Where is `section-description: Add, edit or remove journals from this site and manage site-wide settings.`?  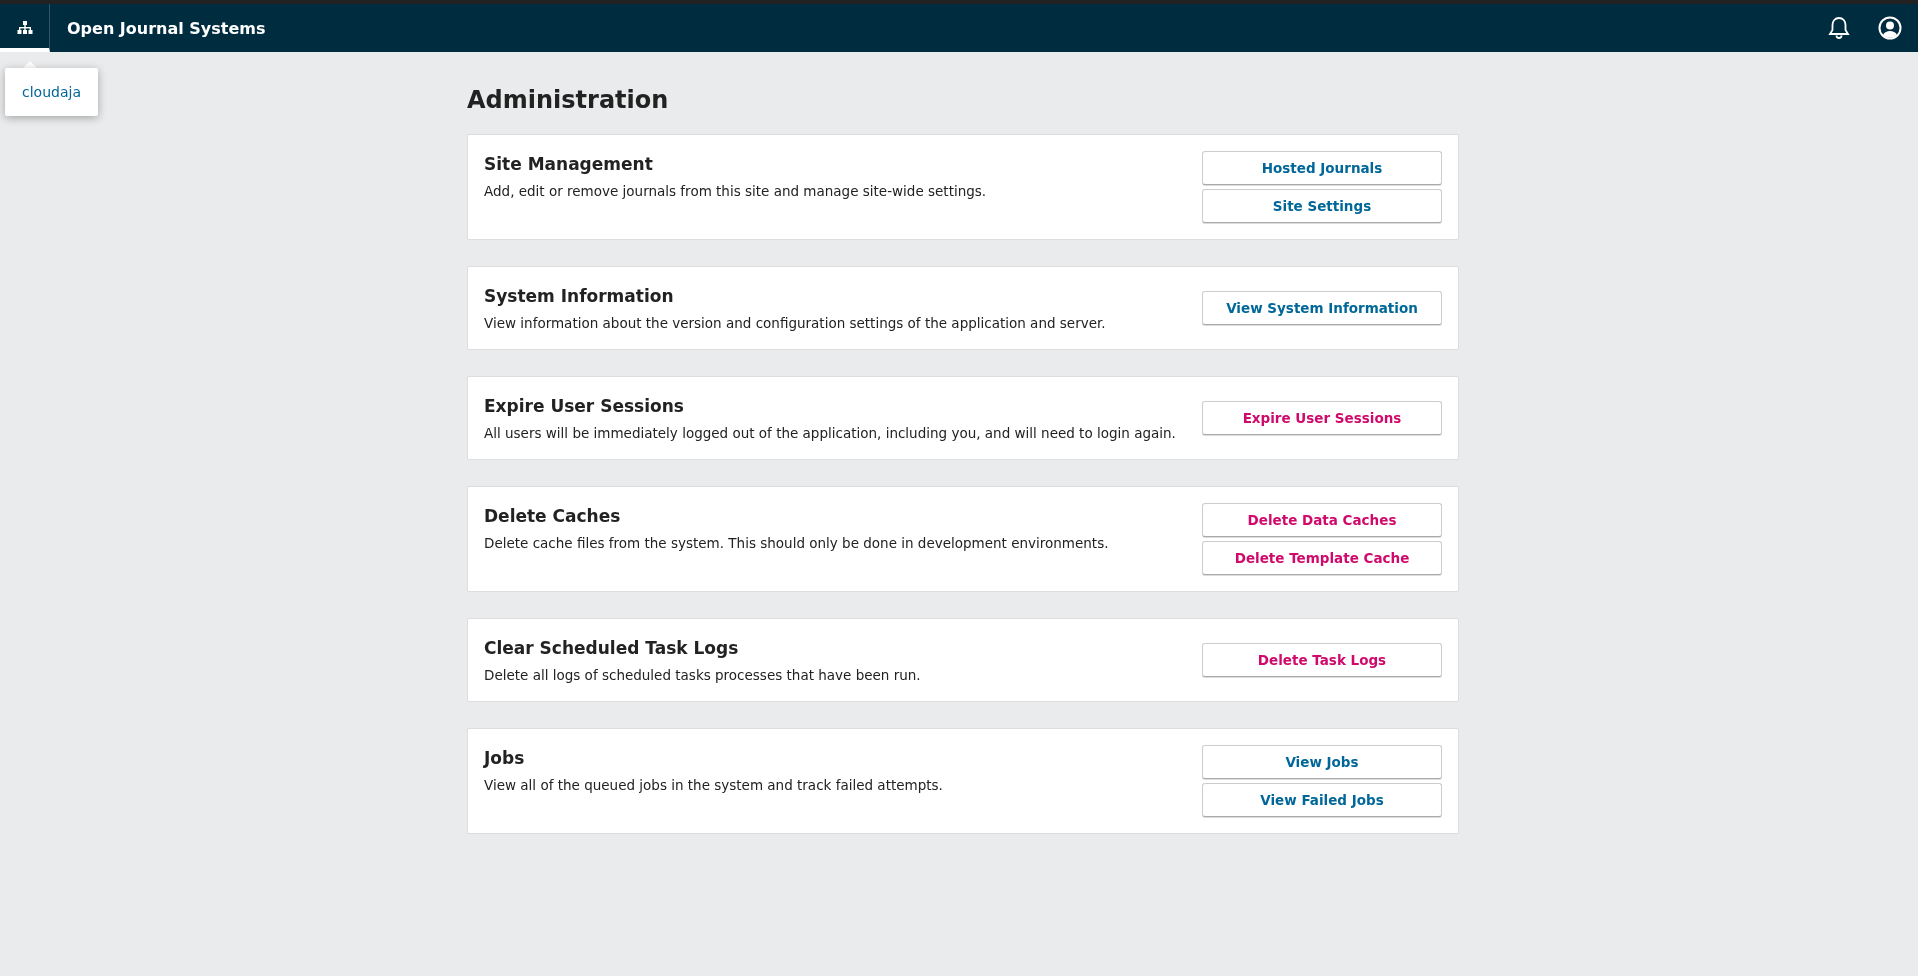
section-description: Add, edit or remove journals from this site and manage site-wide settings. is located at coordinates (735, 191).